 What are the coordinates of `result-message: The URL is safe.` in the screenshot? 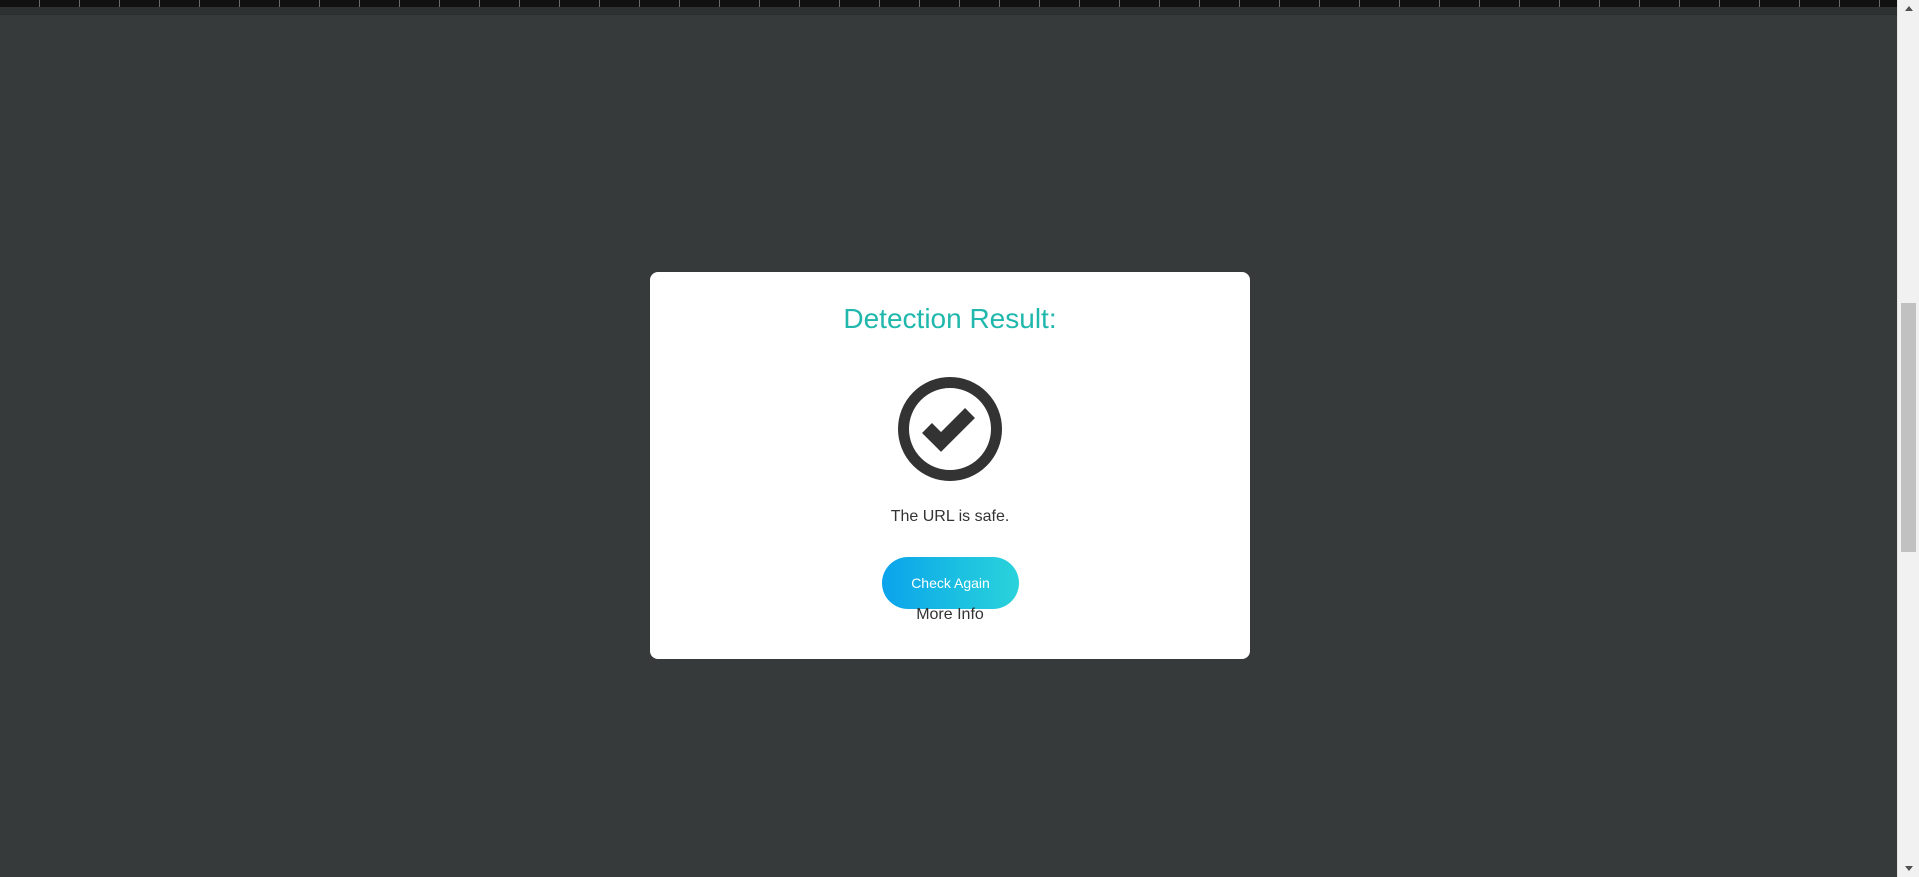 It's located at (950, 516).